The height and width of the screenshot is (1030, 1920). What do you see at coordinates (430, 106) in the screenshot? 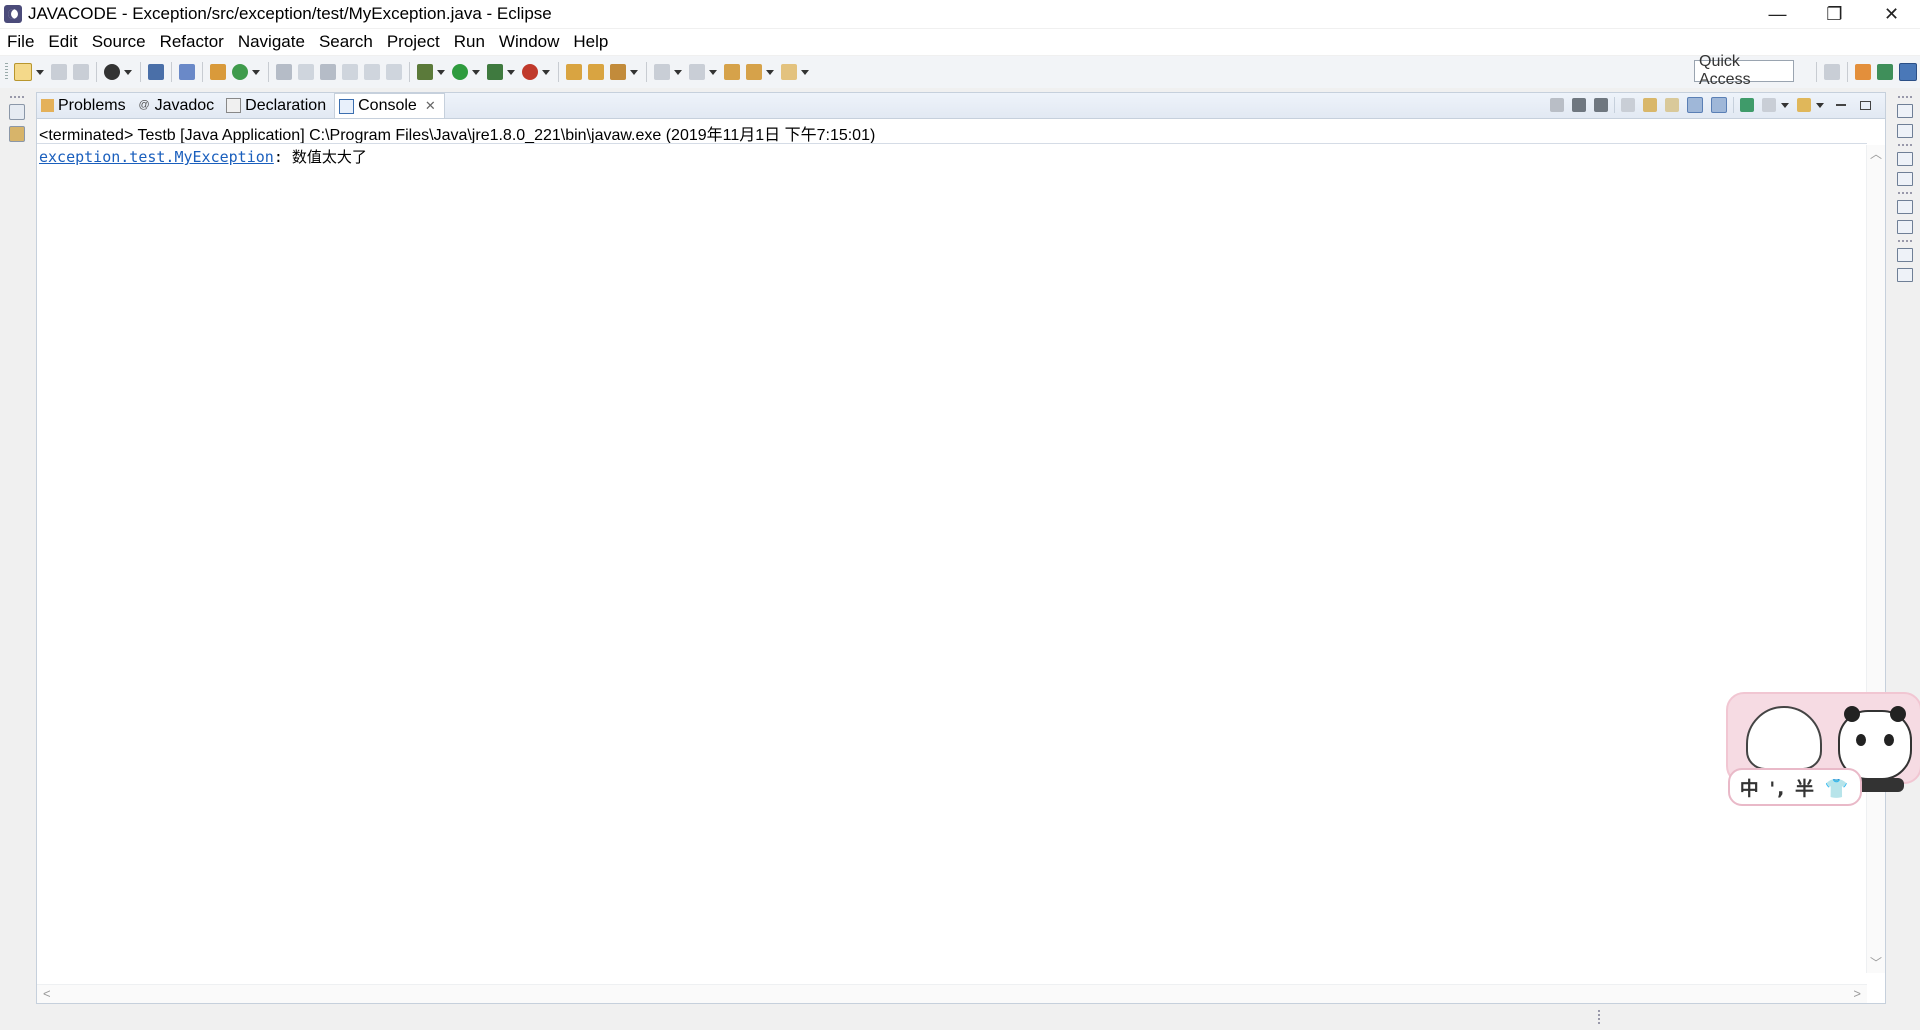
I see `close-icon: ✕` at bounding box center [430, 106].